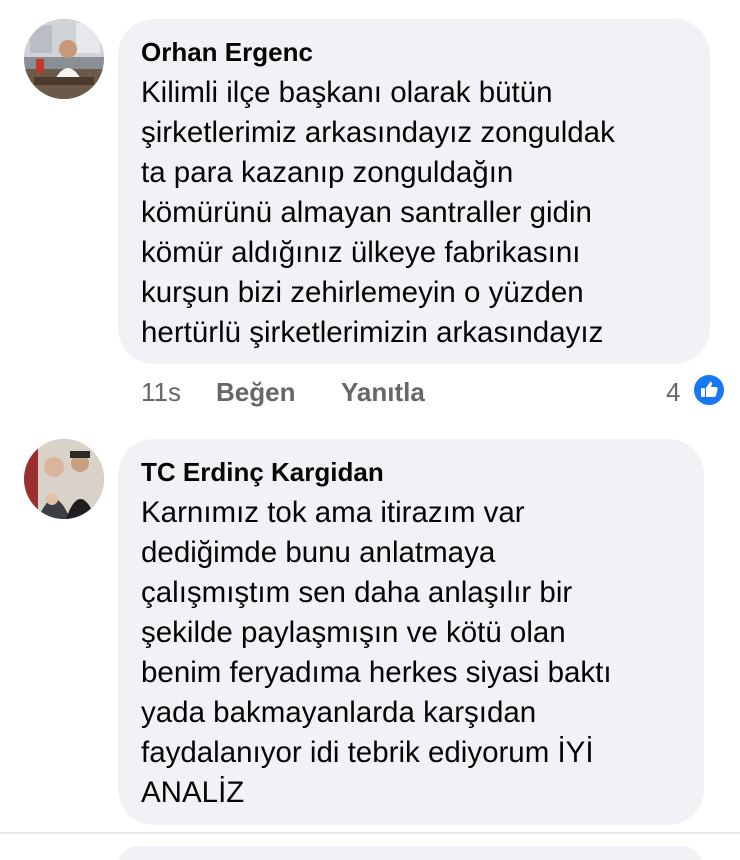 The image size is (740, 860). What do you see at coordinates (370, 833) in the screenshot?
I see `divider` at bounding box center [370, 833].